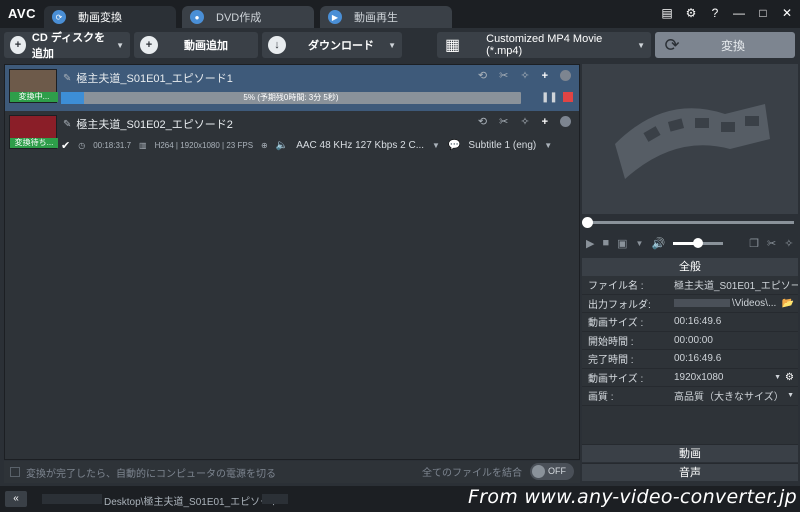 This screenshot has width=800, height=512. What do you see at coordinates (587, 222) in the screenshot?
I see `seek-handle` at bounding box center [587, 222].